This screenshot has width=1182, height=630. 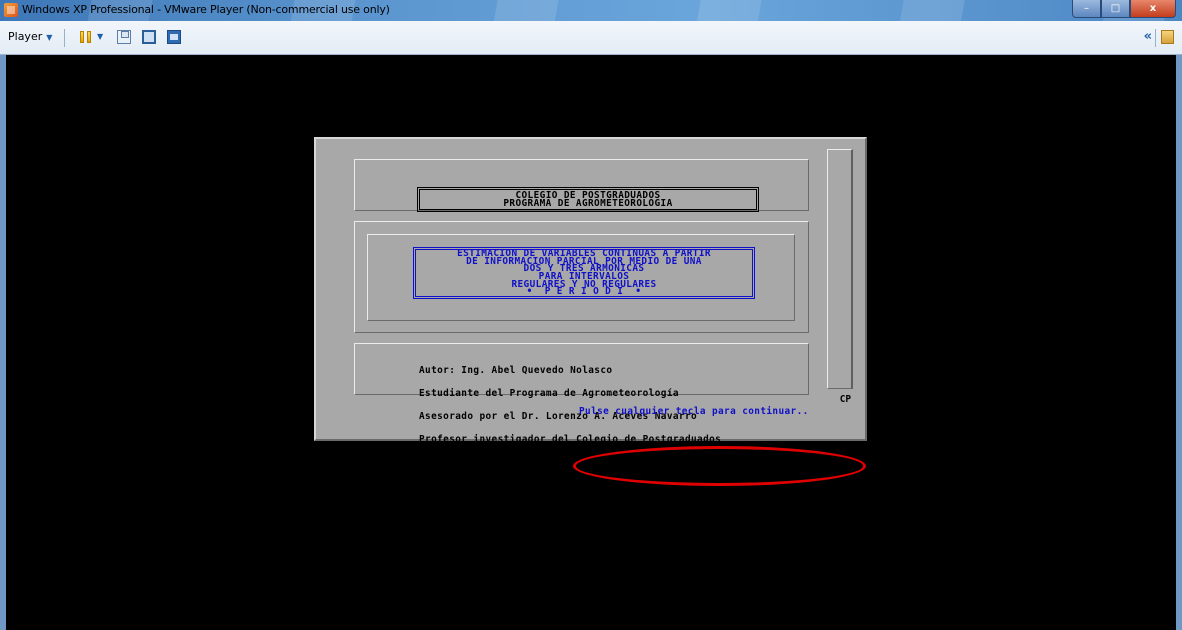 I want to click on header-line: PROGRAMA DE AGROMETEOROLOGIA, so click(x=588, y=203).